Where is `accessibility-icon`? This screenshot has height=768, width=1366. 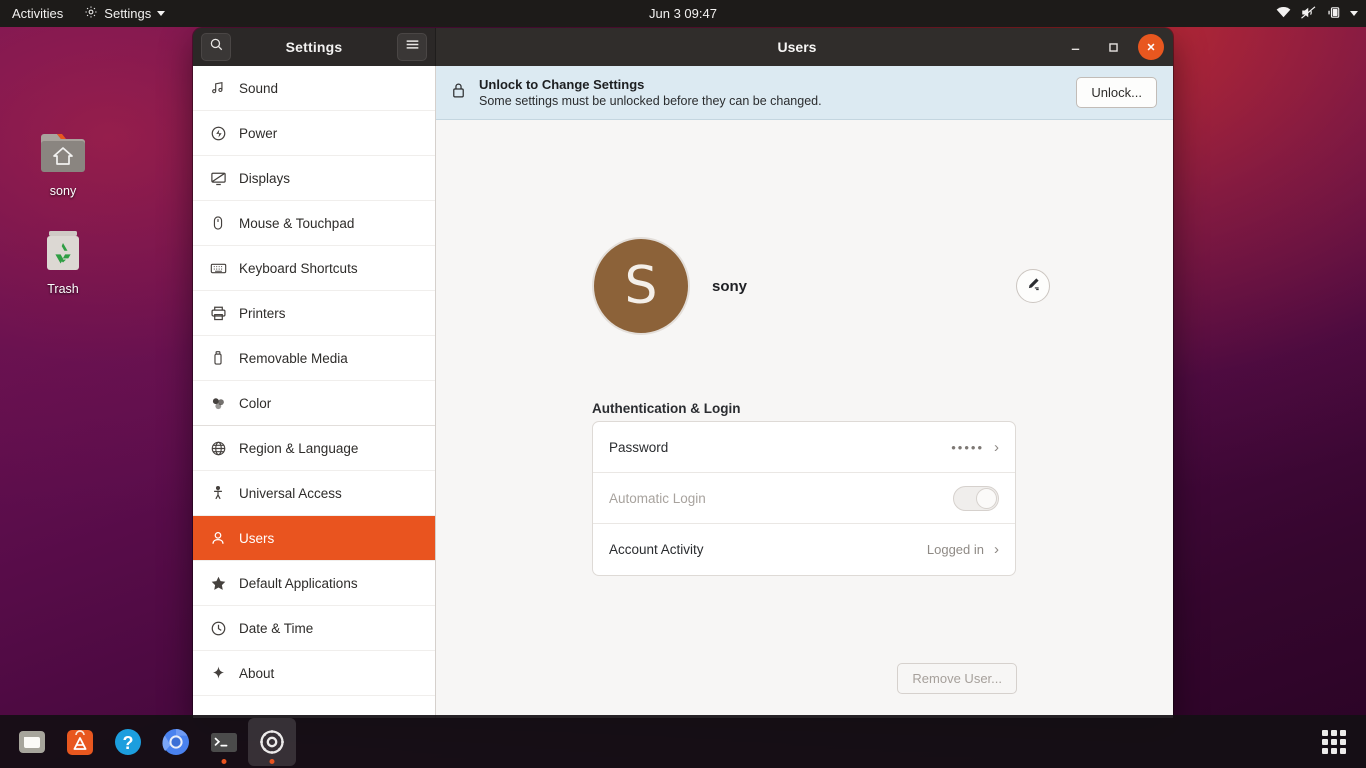
accessibility-icon is located at coordinates (218, 493).